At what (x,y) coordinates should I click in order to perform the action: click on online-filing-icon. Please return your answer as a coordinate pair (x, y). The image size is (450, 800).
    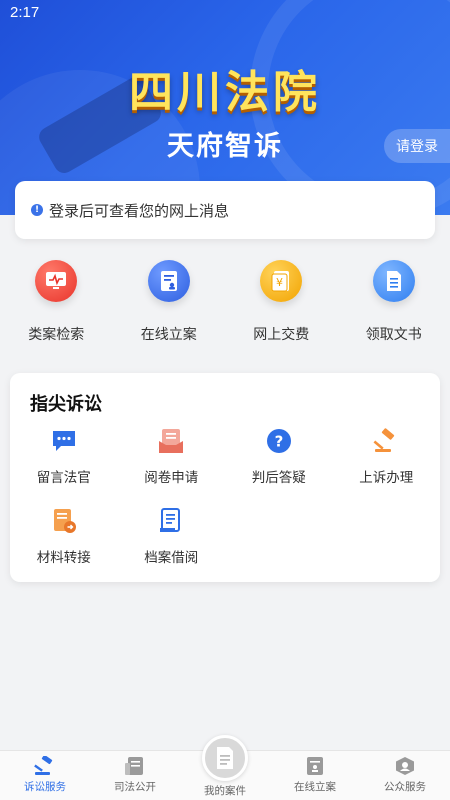
    Looking at the image, I should click on (168, 281).